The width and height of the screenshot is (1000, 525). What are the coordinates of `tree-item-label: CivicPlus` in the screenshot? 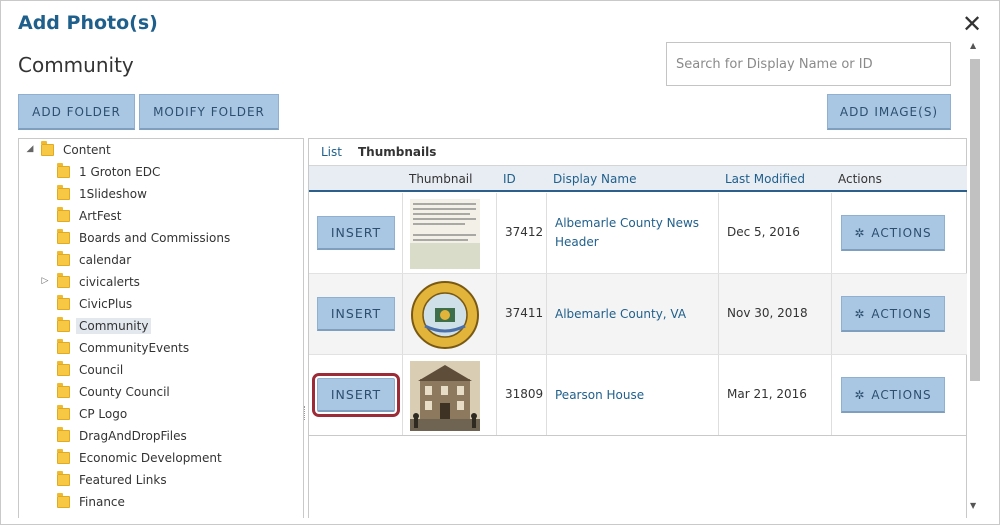 It's located at (106, 304).